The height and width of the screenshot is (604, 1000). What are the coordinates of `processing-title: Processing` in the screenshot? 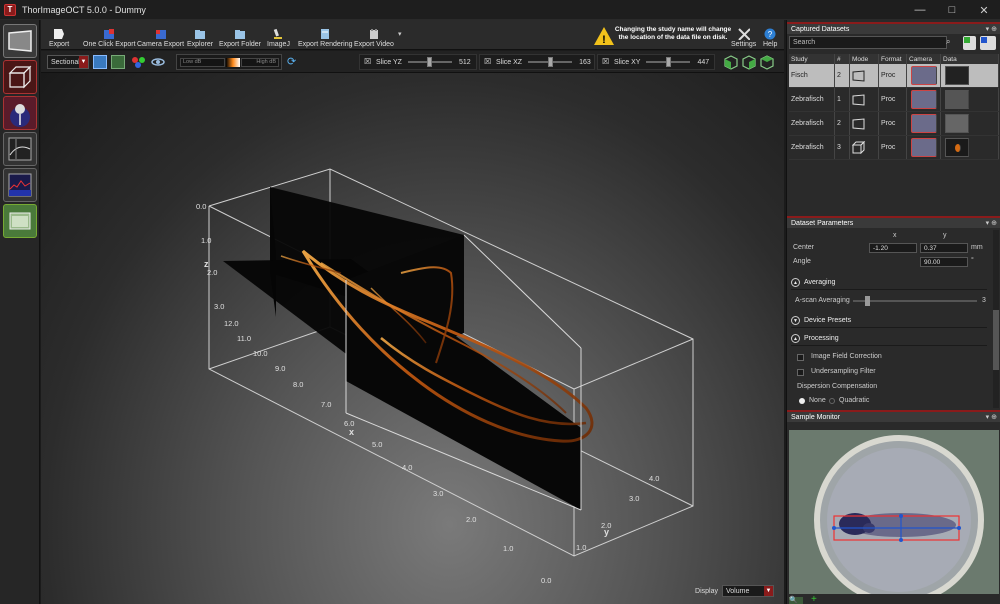 It's located at (821, 338).